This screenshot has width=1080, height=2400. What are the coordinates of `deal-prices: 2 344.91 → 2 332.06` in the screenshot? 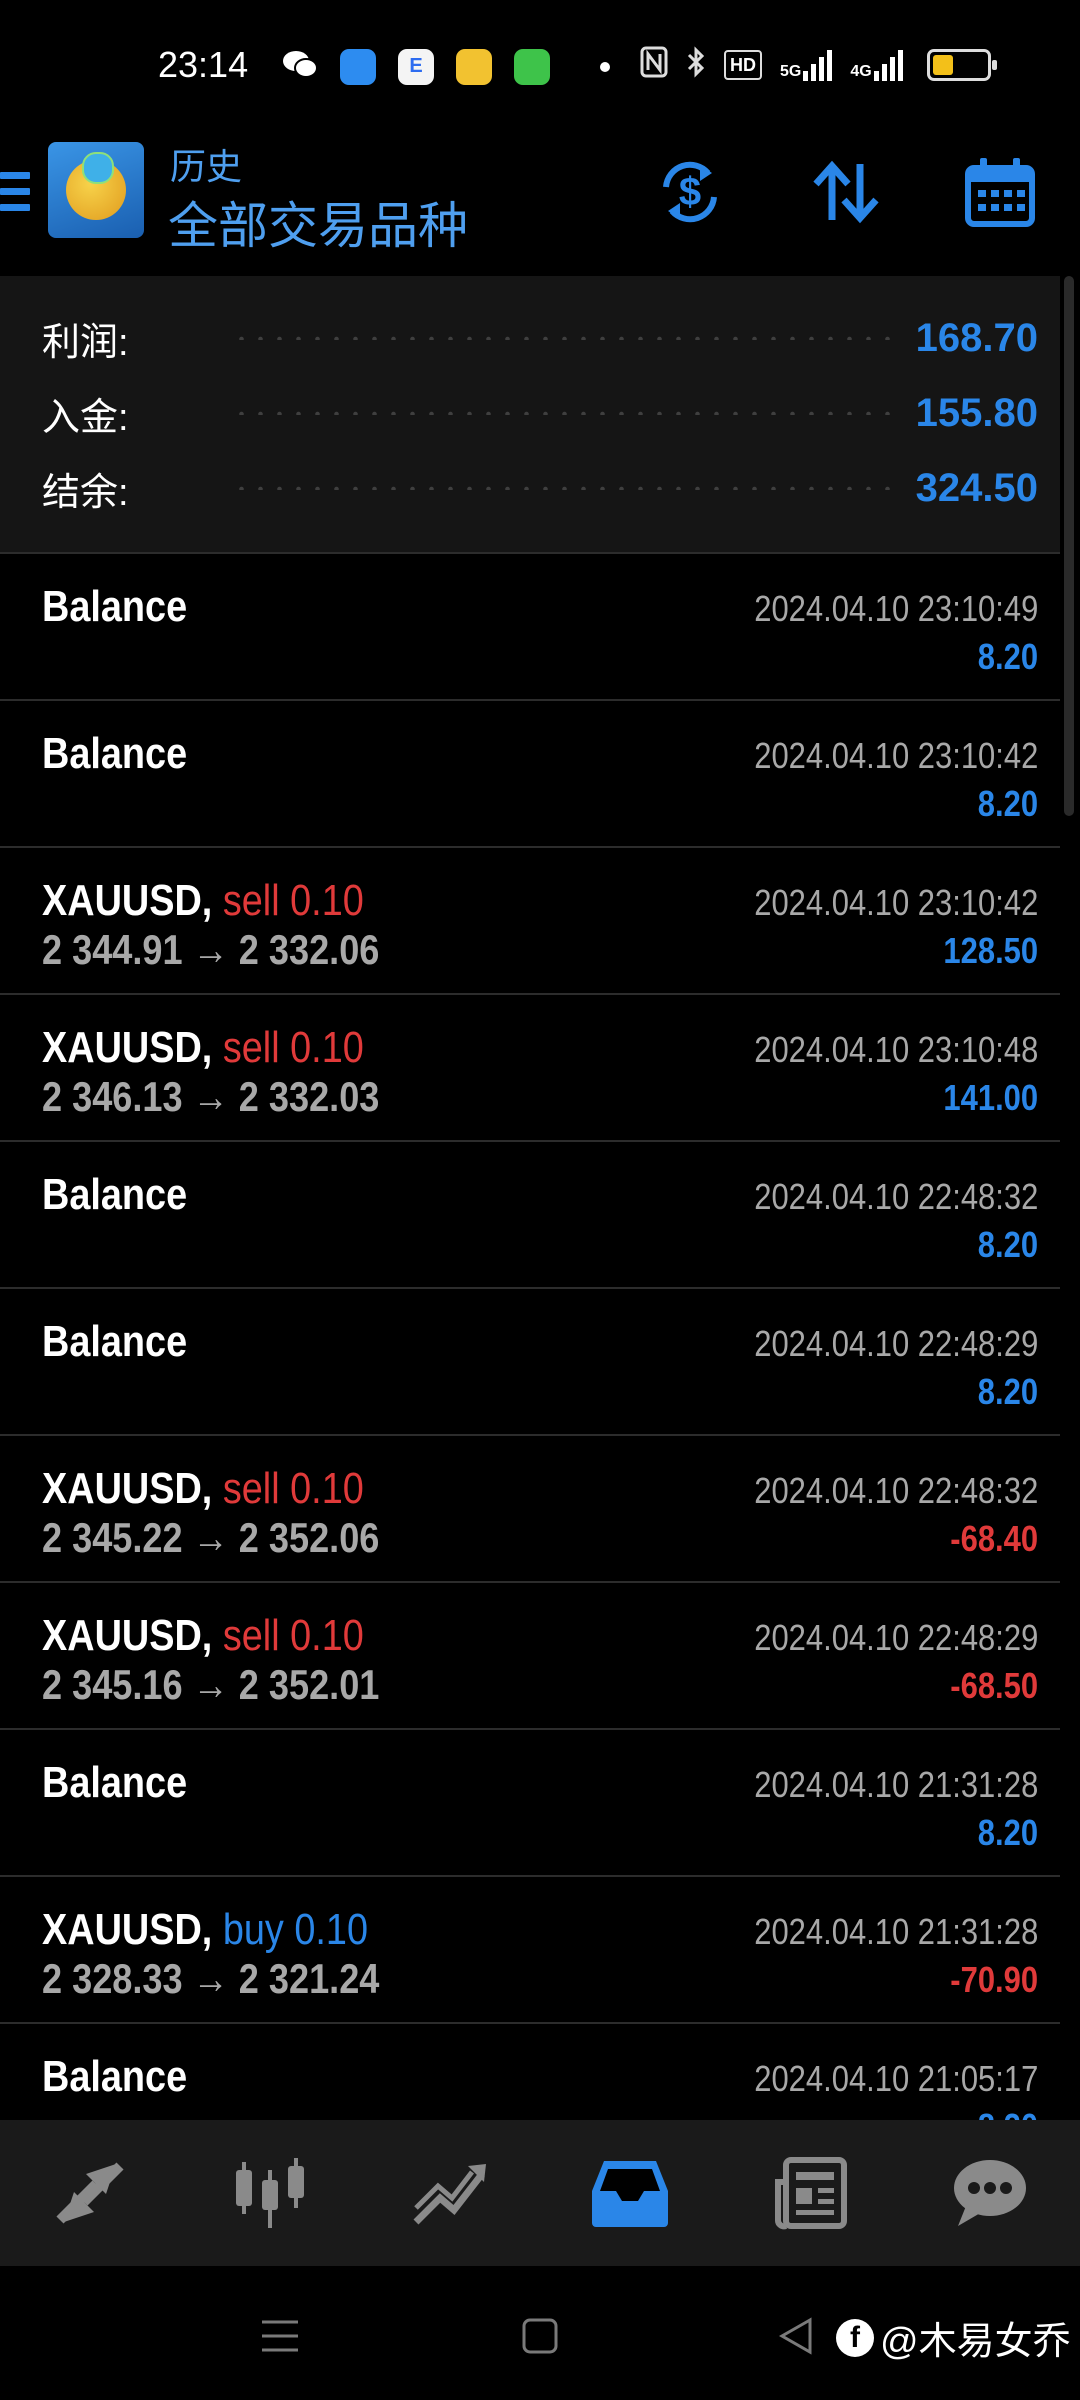 It's located at (211, 949).